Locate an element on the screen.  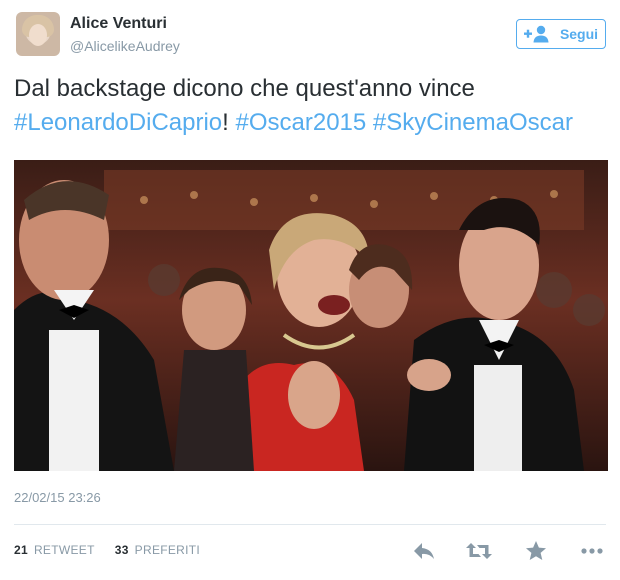
hashtag-oscar2015: #Oscar2015 is located at coordinates (300, 122).